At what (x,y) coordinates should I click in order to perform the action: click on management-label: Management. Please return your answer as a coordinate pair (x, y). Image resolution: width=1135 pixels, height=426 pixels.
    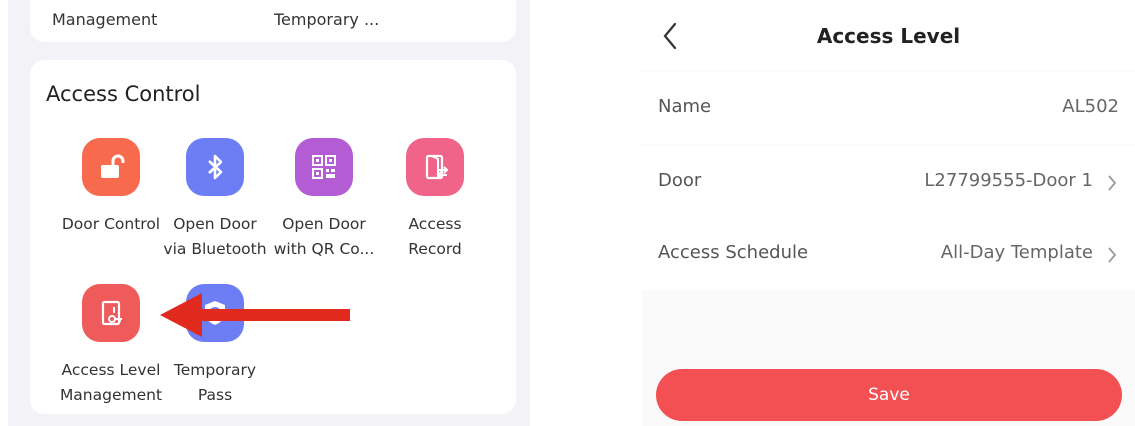
    Looking at the image, I should click on (104, 19).